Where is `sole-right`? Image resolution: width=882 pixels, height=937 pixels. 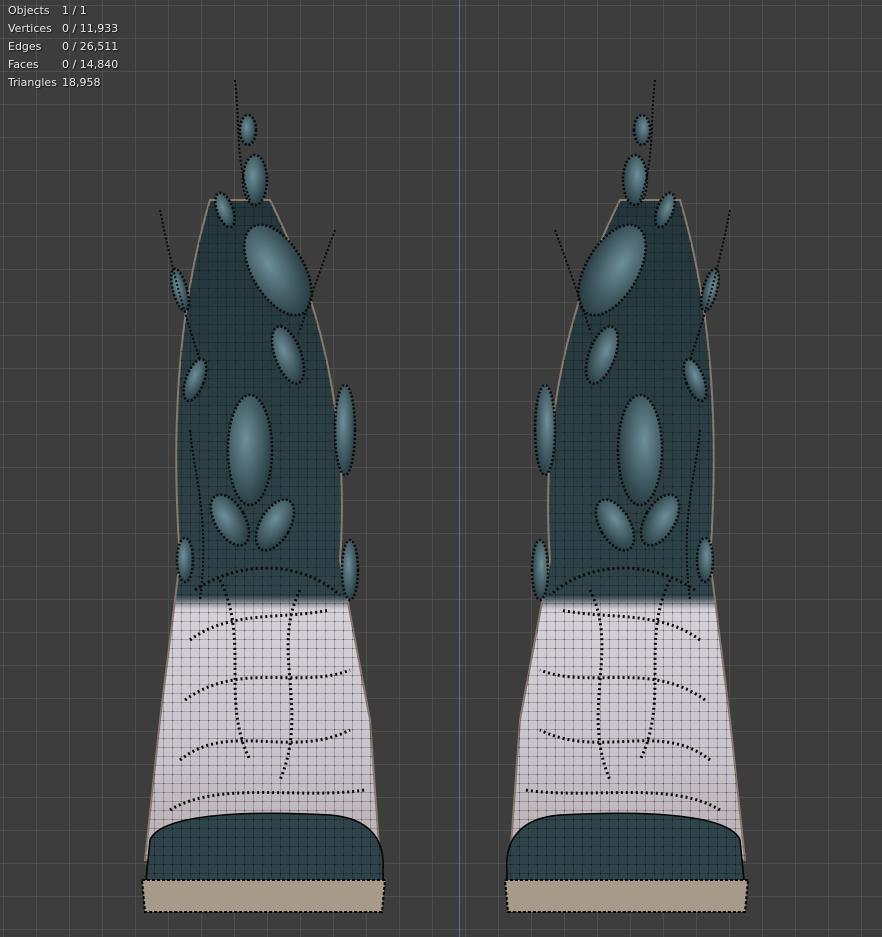
sole-right is located at coordinates (626, 896).